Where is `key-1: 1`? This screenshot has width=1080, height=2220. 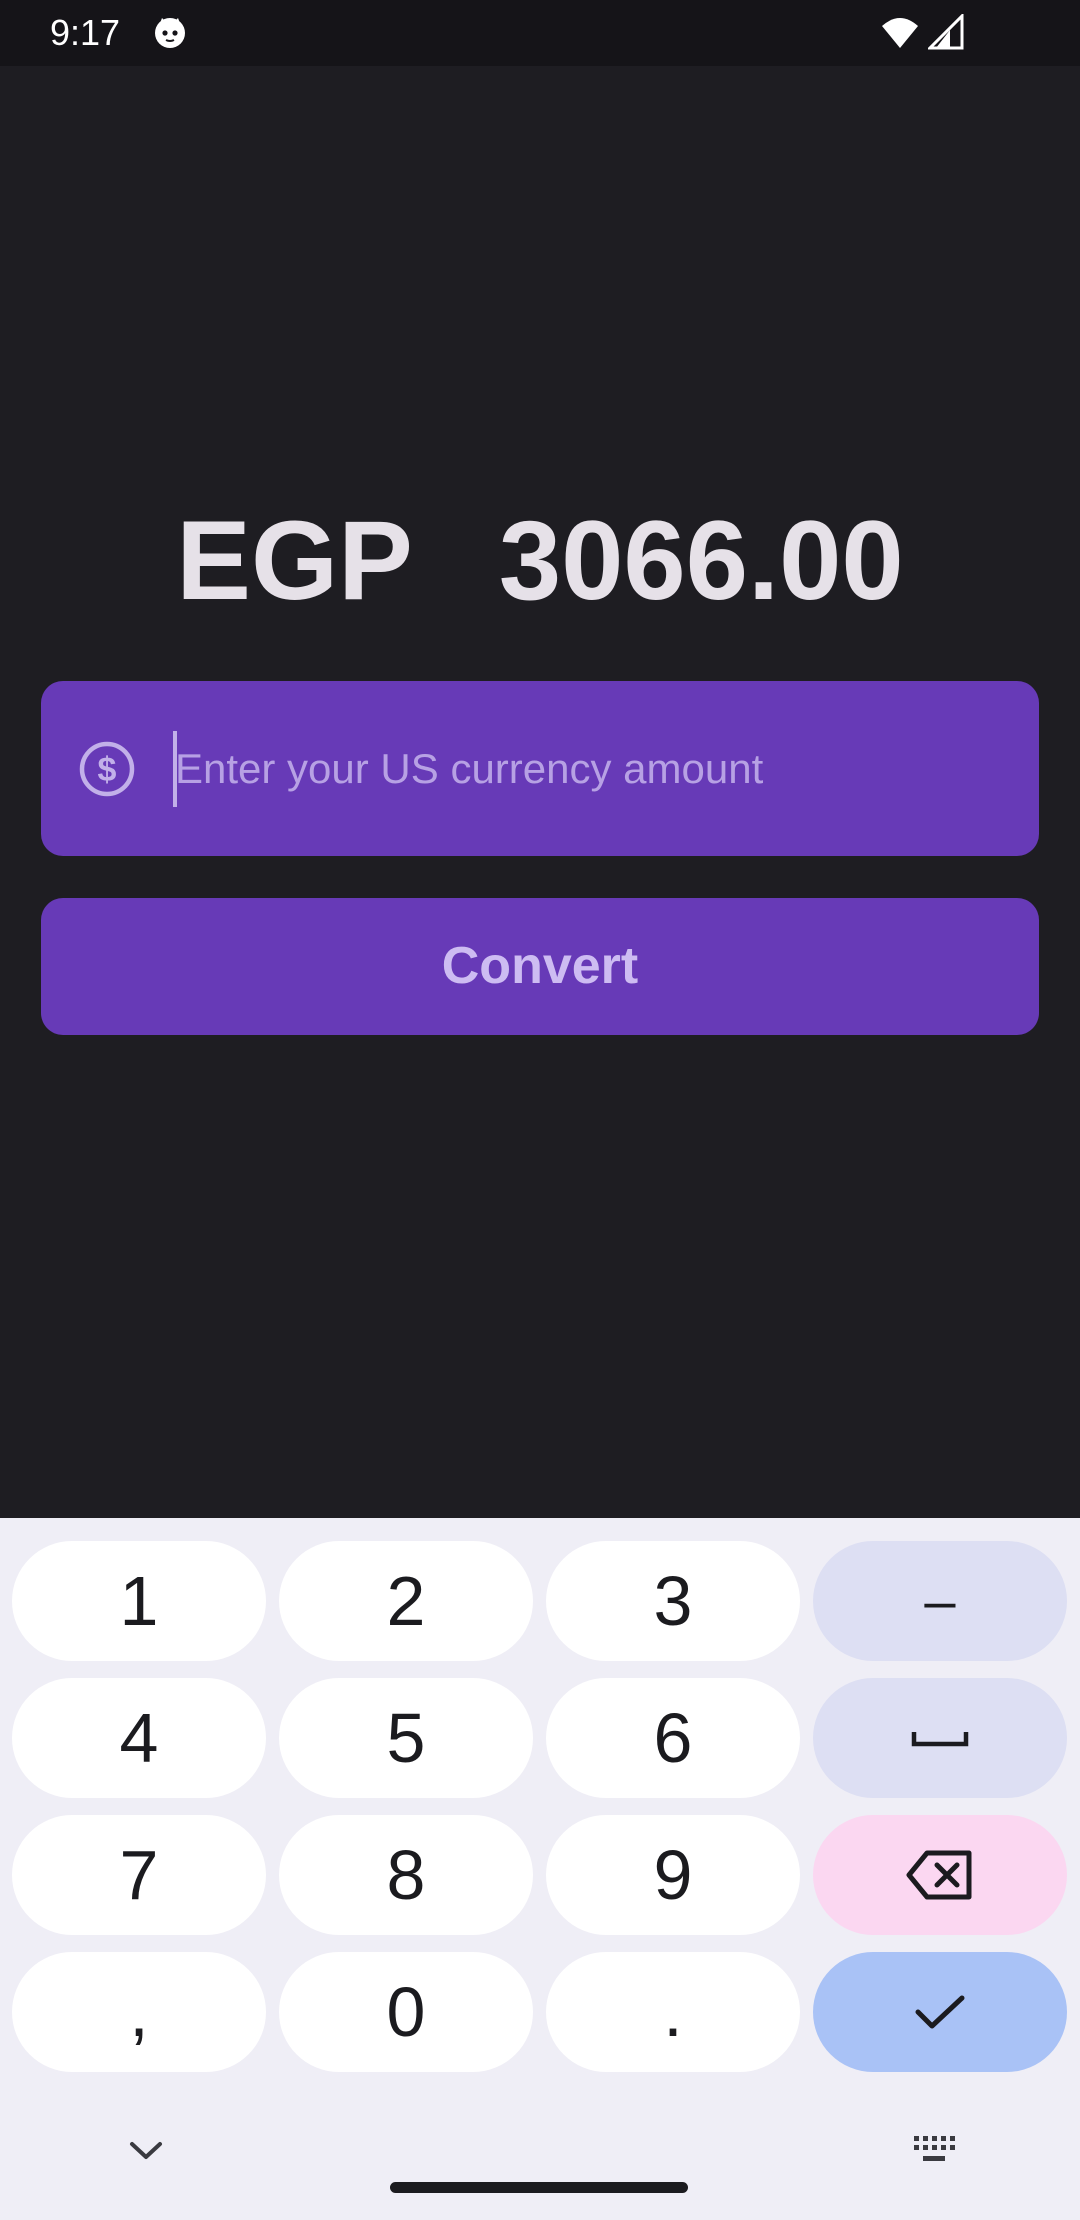
key-1: 1 is located at coordinates (139, 1601).